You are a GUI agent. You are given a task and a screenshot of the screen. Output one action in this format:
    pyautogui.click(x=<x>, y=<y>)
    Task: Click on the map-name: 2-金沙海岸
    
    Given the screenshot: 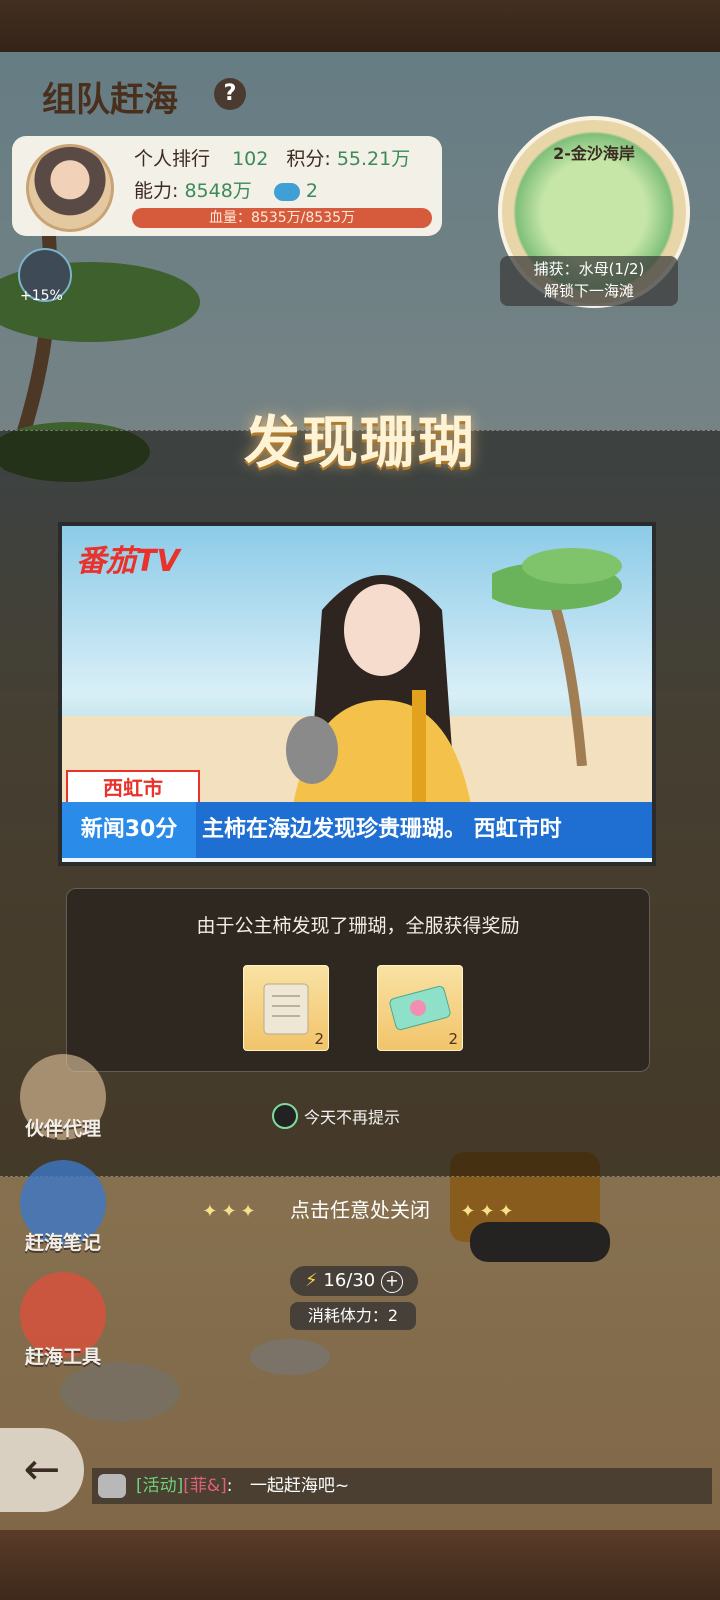 What is the action you would take?
    pyautogui.click(x=594, y=153)
    